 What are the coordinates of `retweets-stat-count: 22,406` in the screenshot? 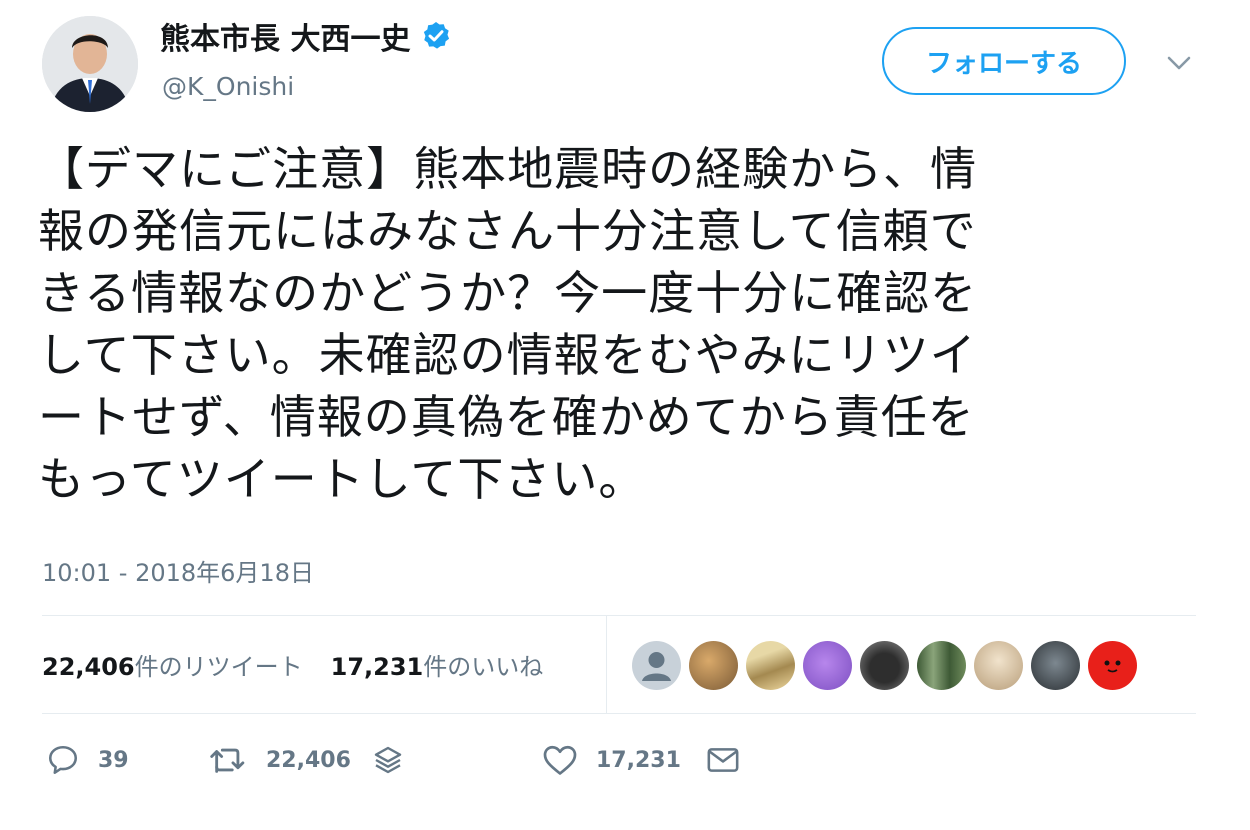 It's located at (88, 667).